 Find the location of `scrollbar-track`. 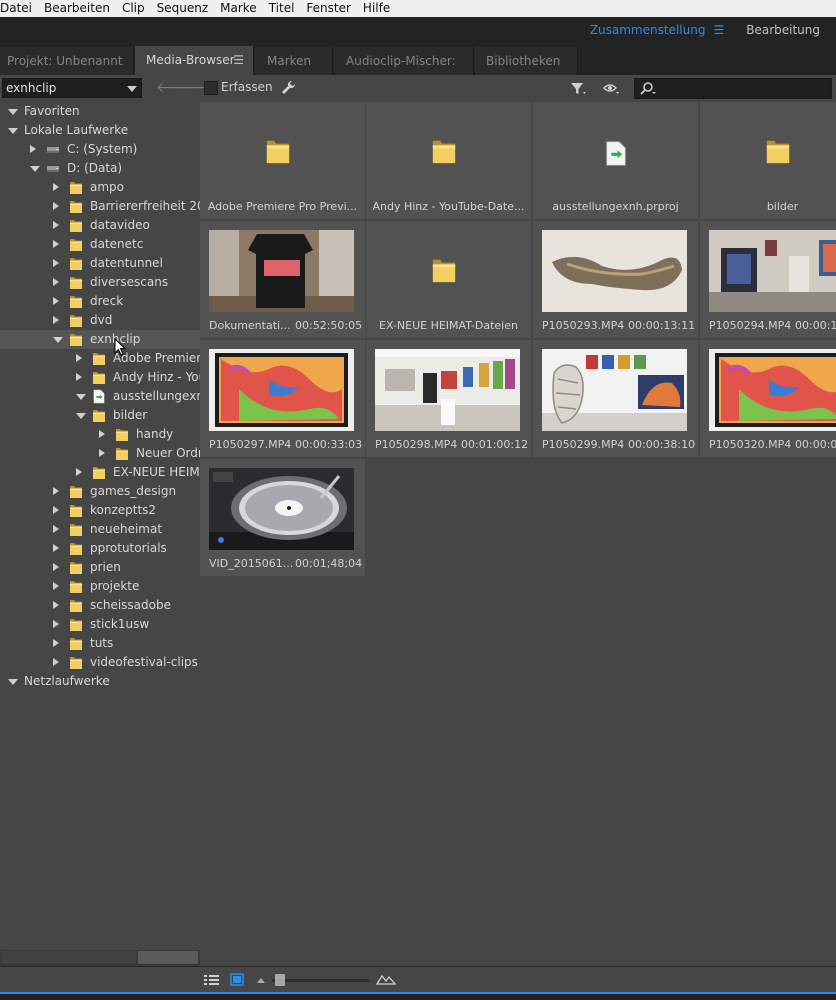

scrollbar-track is located at coordinates (69, 957).